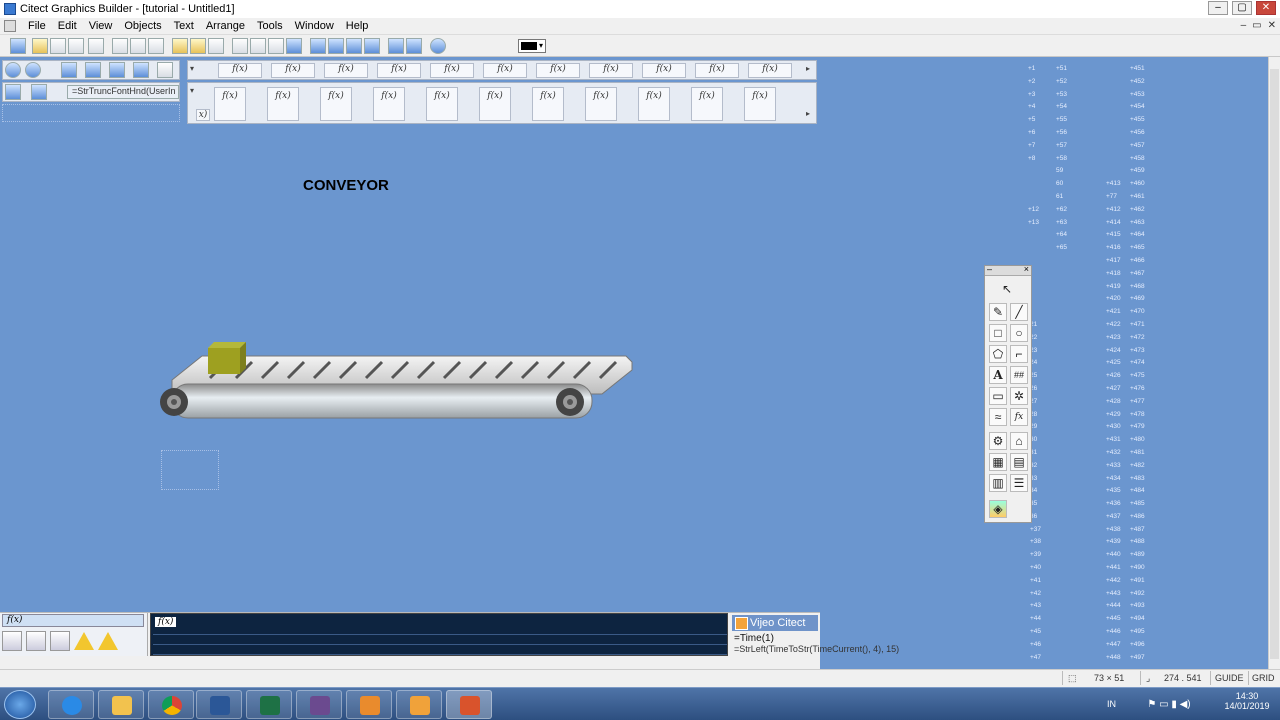 Image resolution: width=1280 pixels, height=720 pixels. Describe the element at coordinates (142, 26) in the screenshot. I see `menu-objects: Objects` at that location.